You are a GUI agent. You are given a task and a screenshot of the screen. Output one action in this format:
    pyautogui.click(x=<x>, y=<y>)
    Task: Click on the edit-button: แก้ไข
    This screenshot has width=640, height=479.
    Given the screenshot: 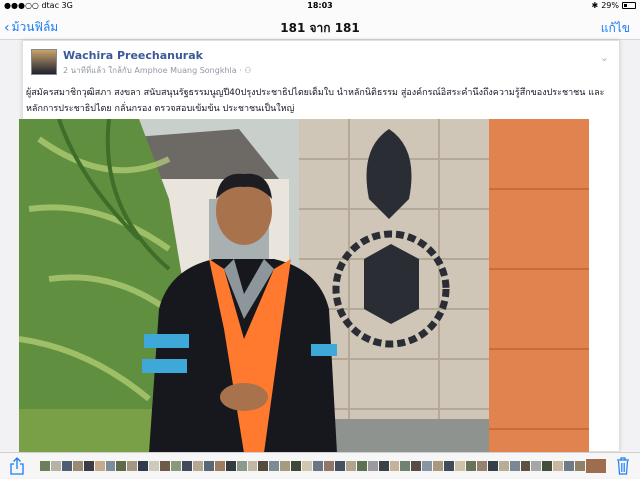 What is the action you would take?
    pyautogui.click(x=615, y=28)
    